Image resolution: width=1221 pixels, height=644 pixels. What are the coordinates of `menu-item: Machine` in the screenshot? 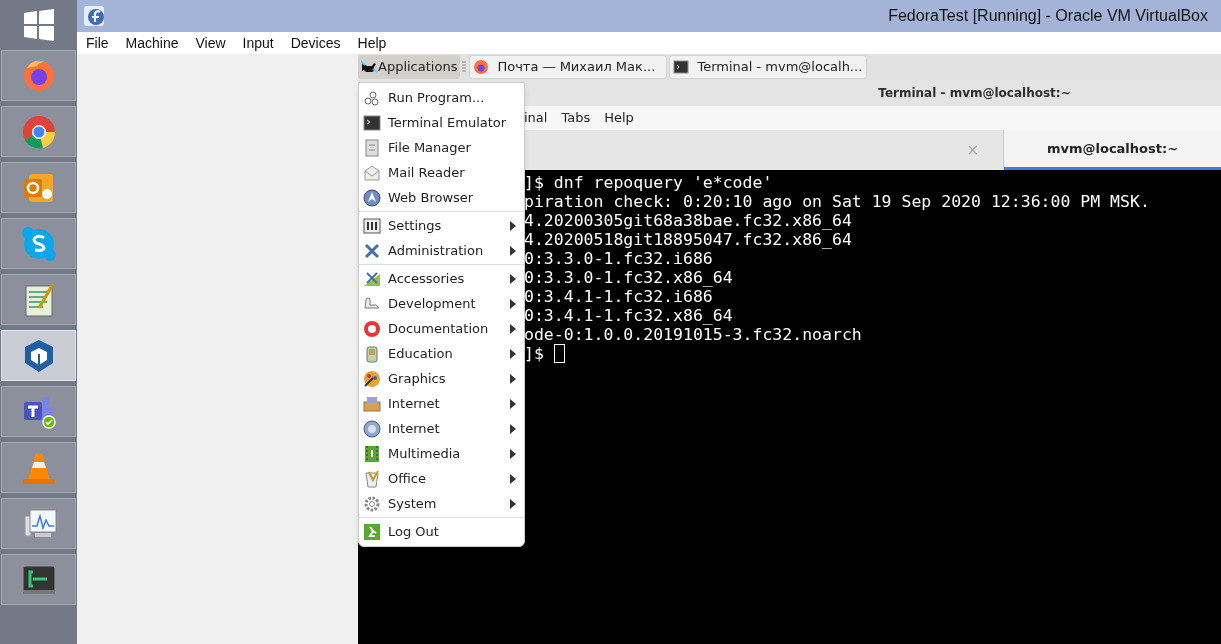 It's located at (152, 43).